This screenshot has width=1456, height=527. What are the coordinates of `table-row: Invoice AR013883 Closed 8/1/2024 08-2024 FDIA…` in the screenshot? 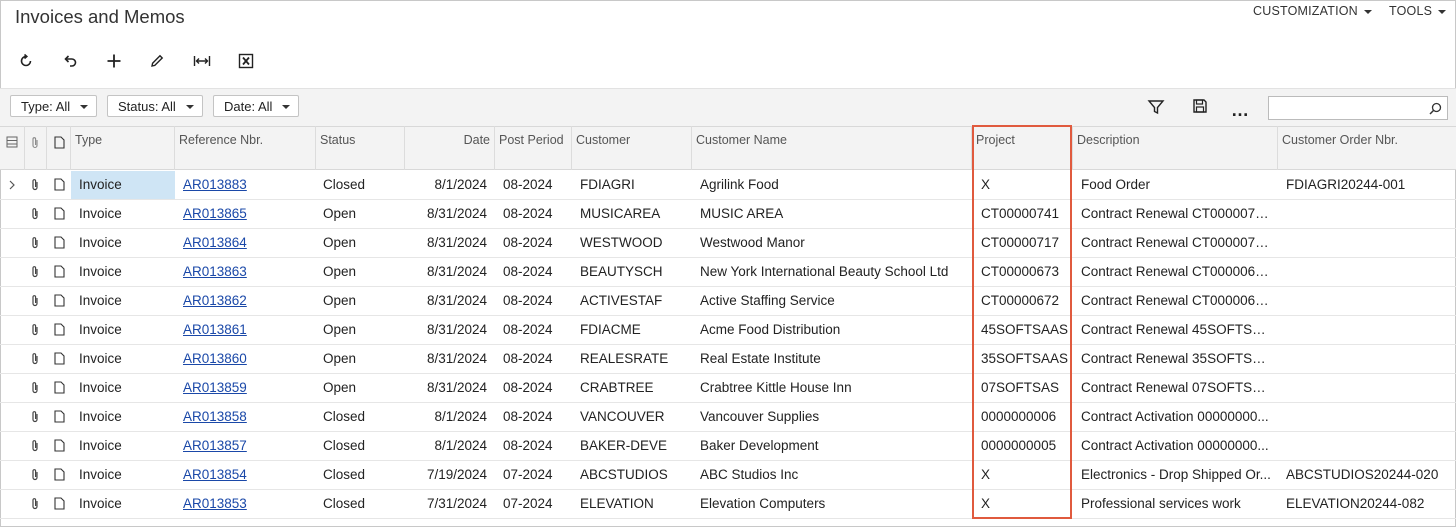 It's located at (728, 185).